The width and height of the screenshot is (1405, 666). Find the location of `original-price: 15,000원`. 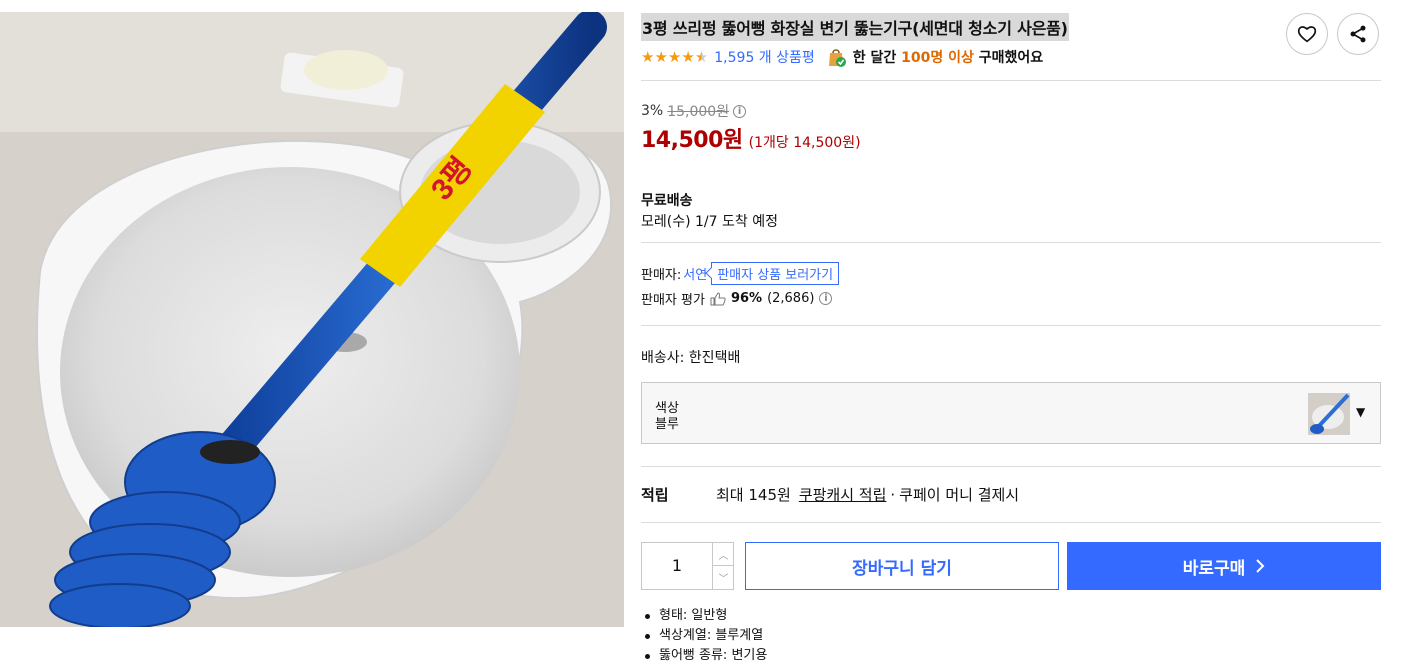

original-price: 15,000원 is located at coordinates (698, 112).